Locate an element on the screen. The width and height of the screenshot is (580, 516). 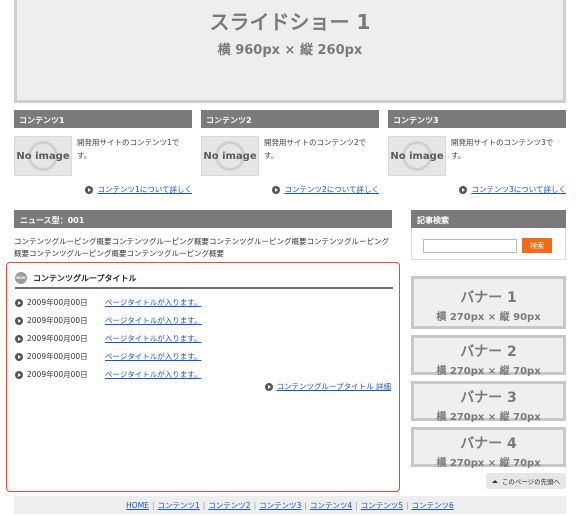
banner-1: バナー 1 横 270px × 縦 90px is located at coordinates (488, 302).